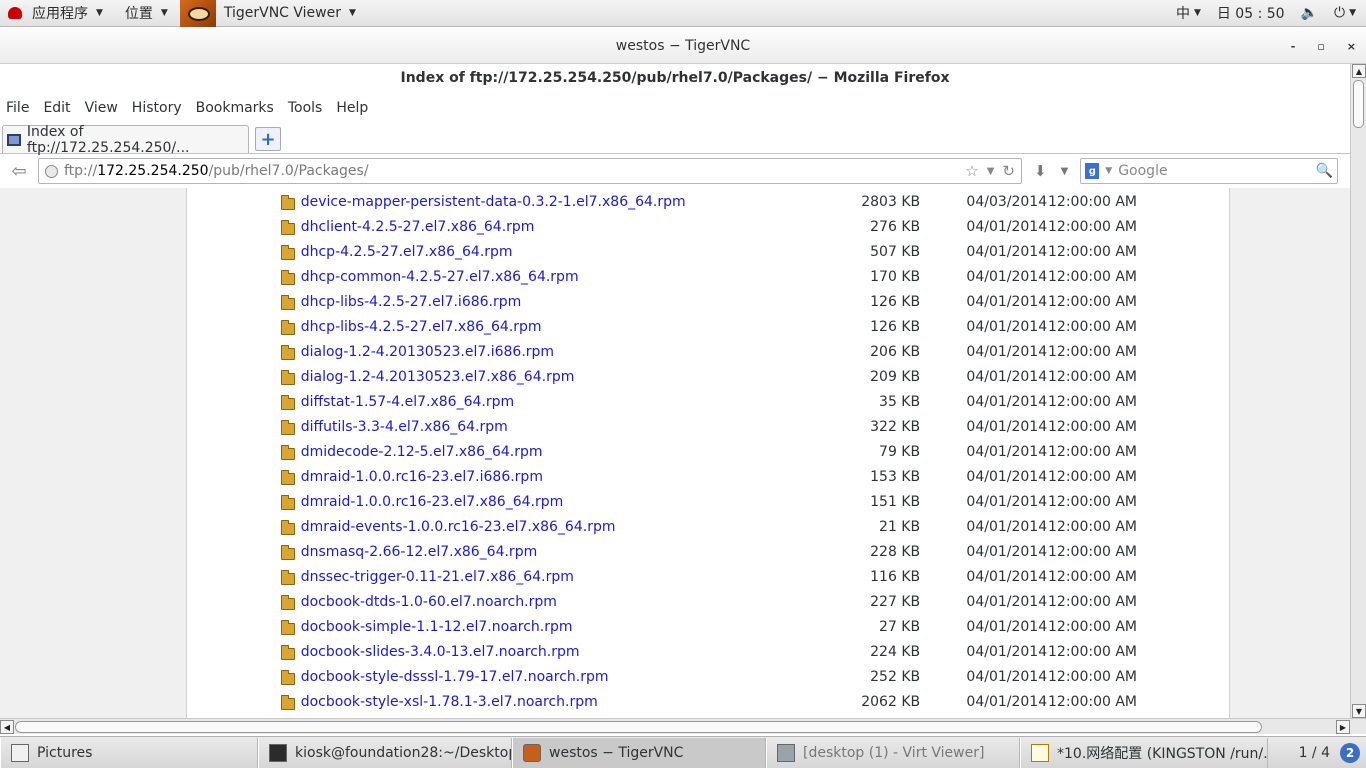 The image size is (1366, 768). What do you see at coordinates (1309, 13) in the screenshot?
I see `volume-icon: 🔈` at bounding box center [1309, 13].